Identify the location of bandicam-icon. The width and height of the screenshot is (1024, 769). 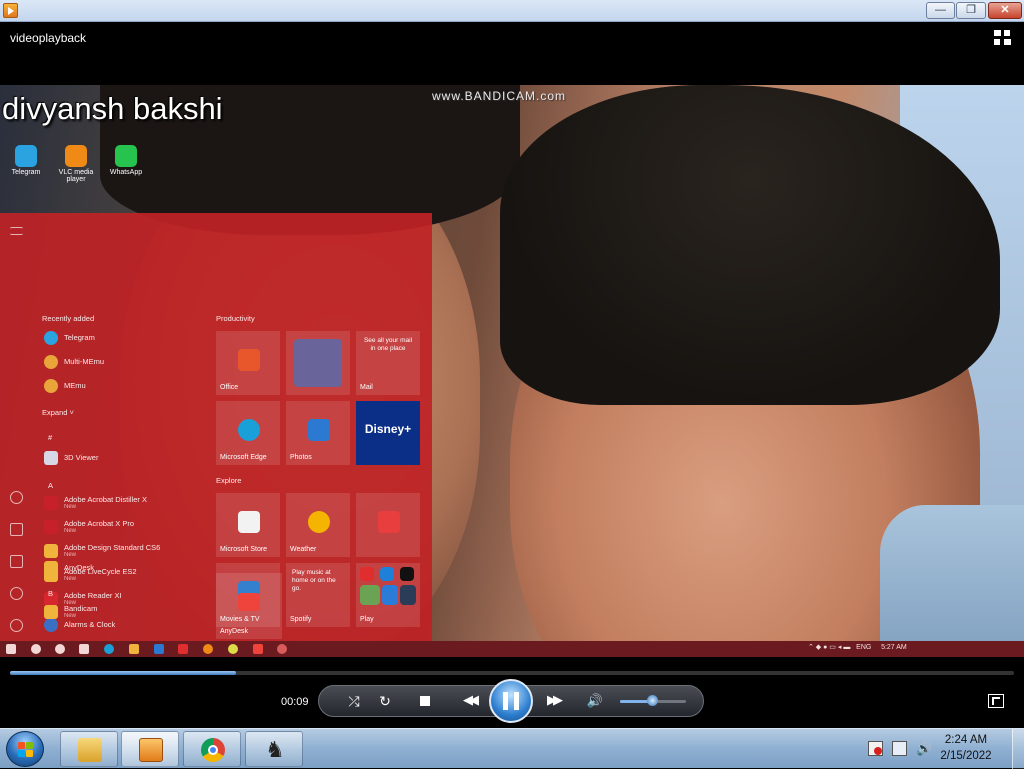
(282, 649).